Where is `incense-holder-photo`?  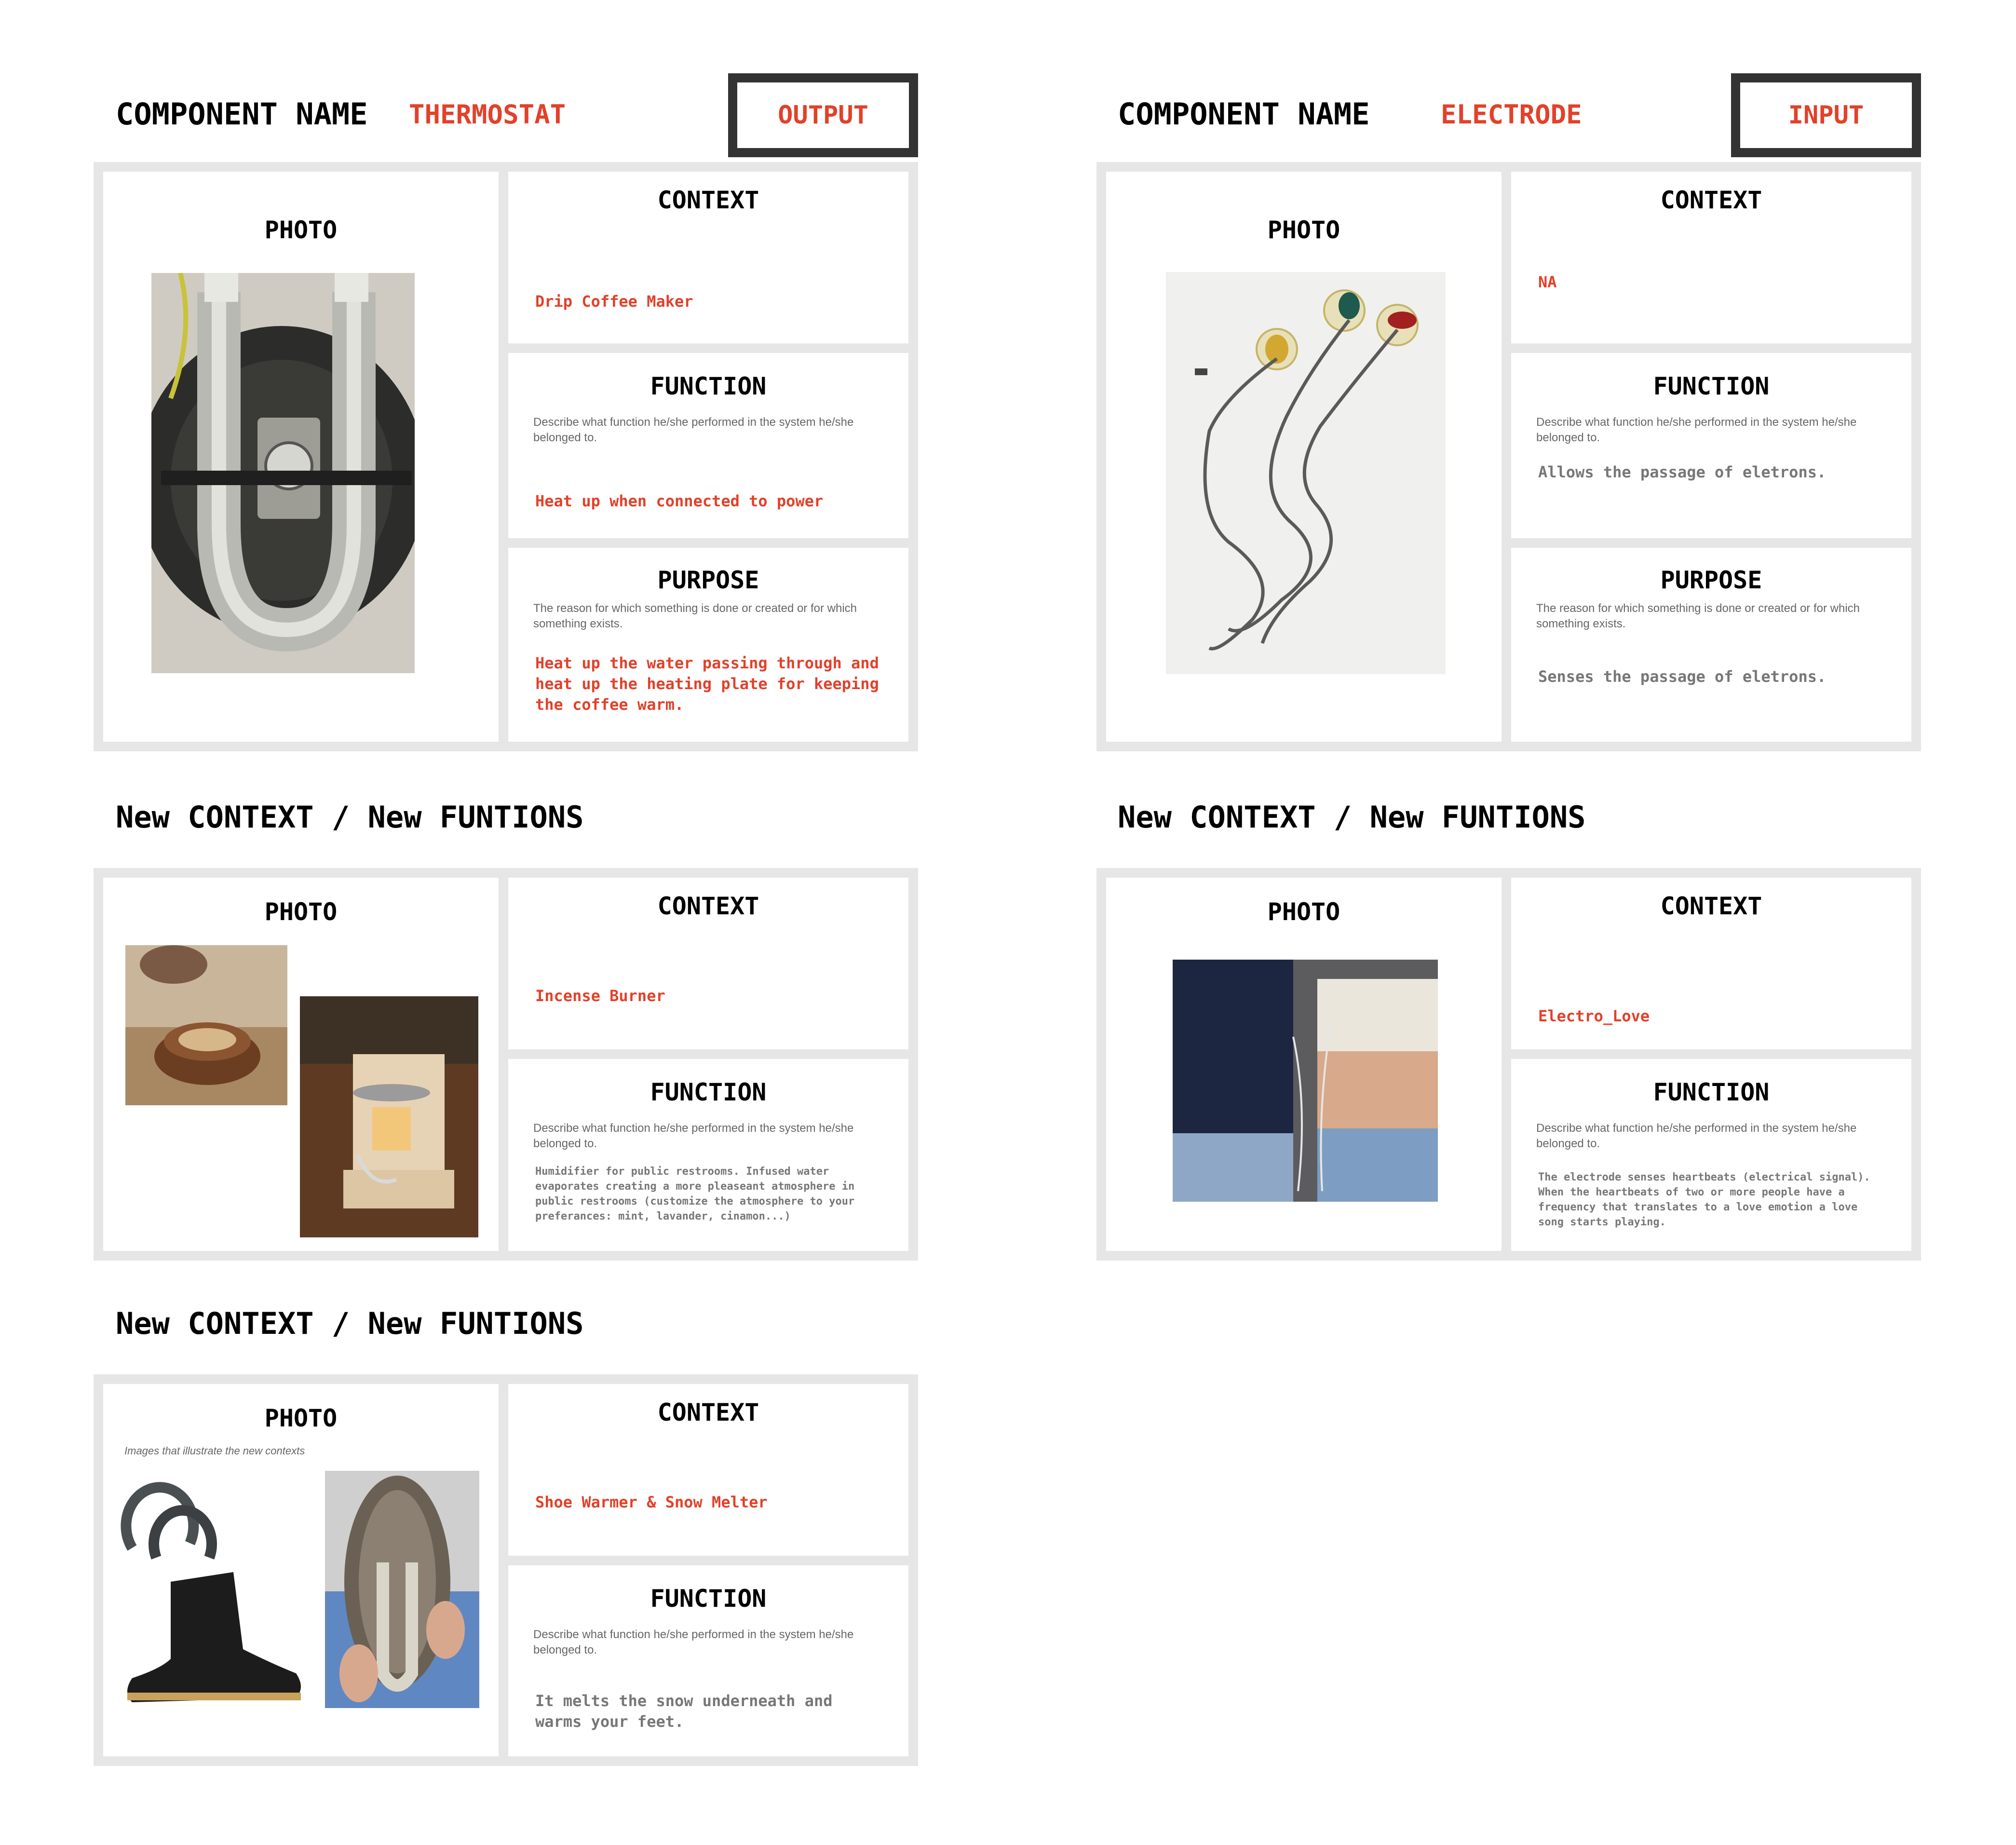
incense-holder-photo is located at coordinates (389, 1116).